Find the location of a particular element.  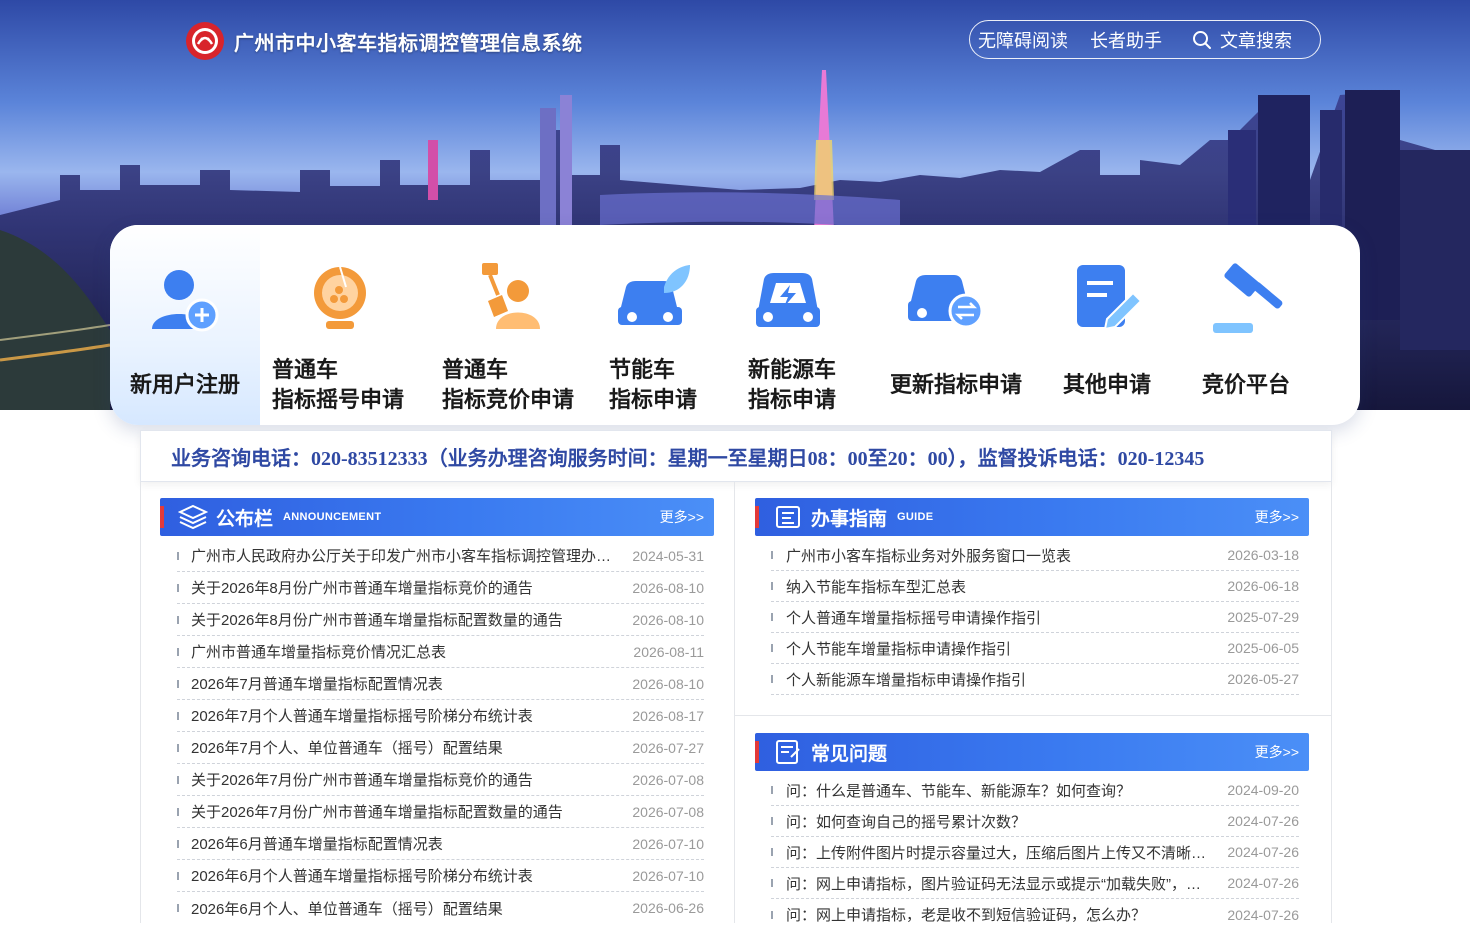

list-item: 关于2026年7月份广州市普通车增量指标配置数量的通告 2026-07-08 is located at coordinates (440, 812).